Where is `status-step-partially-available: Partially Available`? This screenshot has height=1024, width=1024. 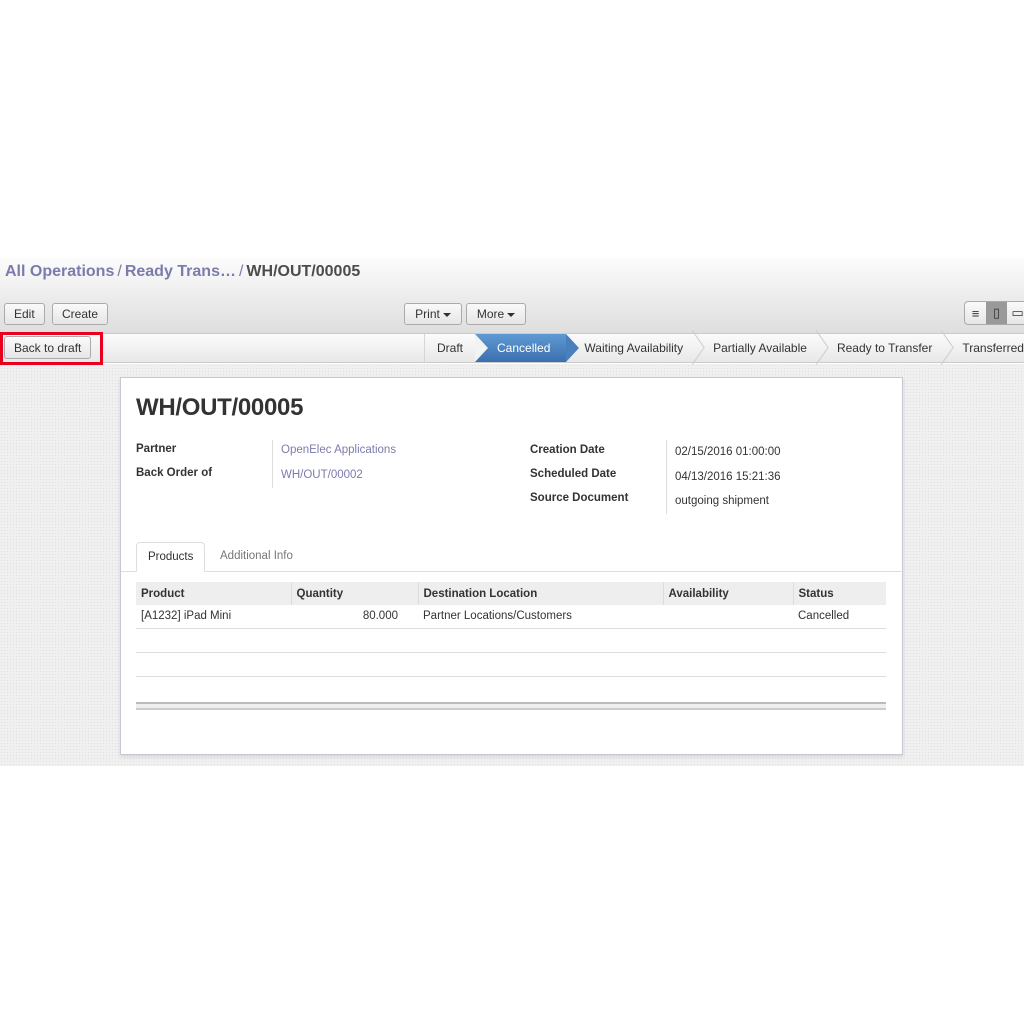
status-step-partially-available: Partially Available is located at coordinates (757, 348).